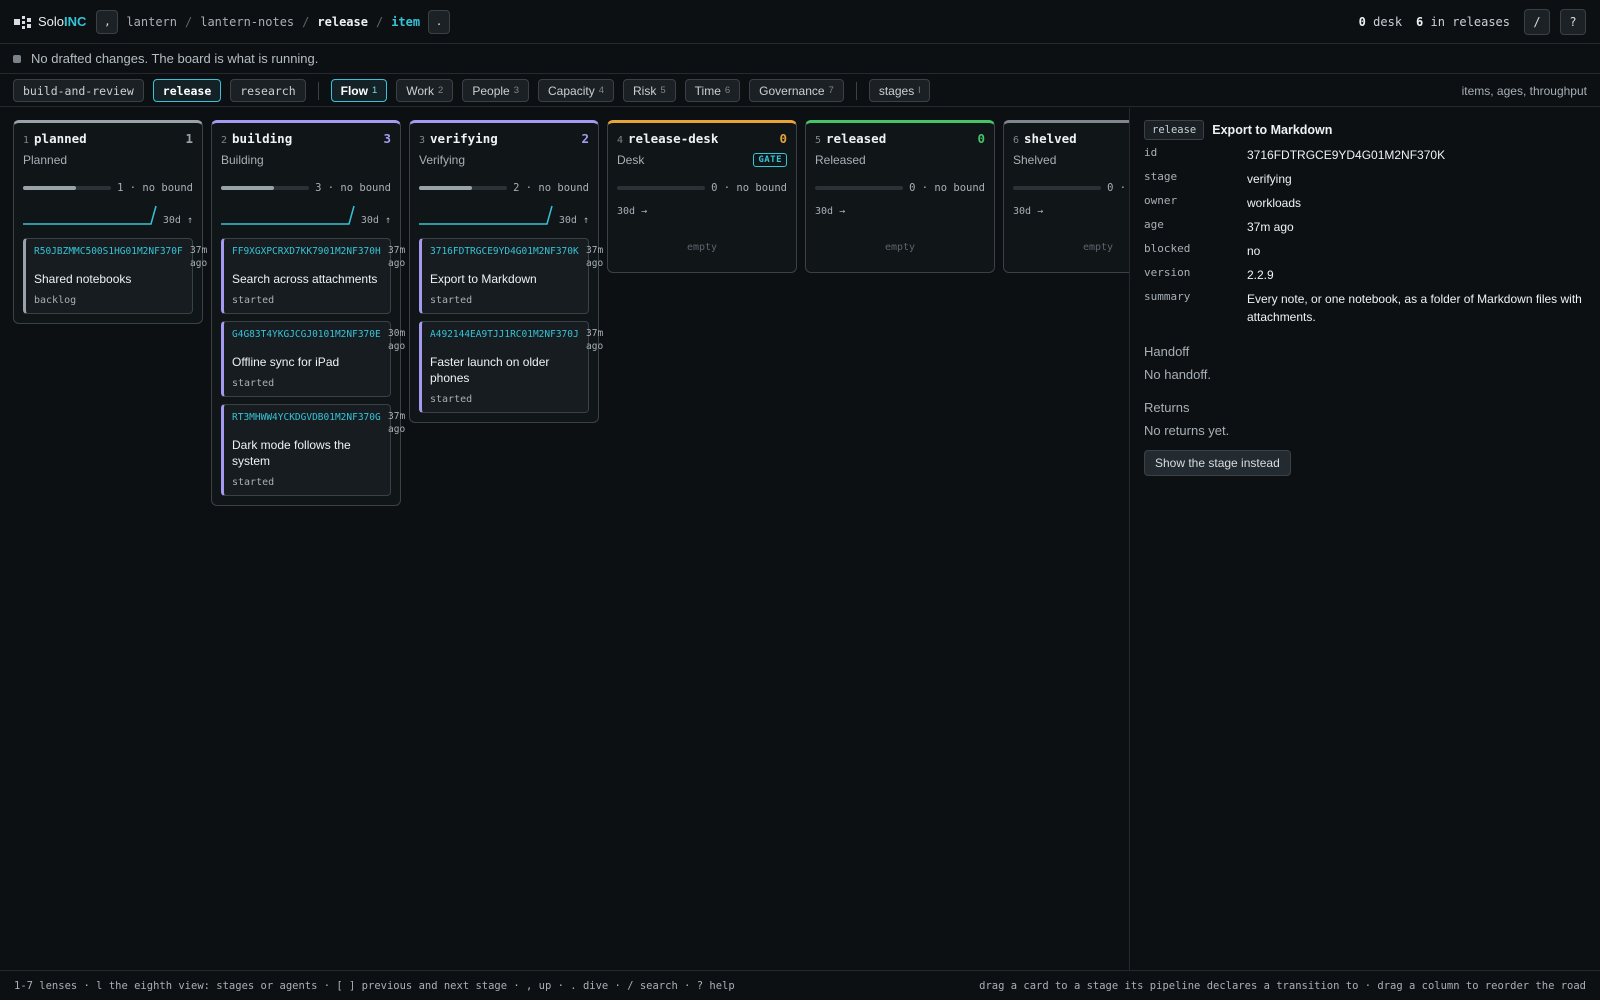  I want to click on lens-tab-capacity: Capacity 4, so click(576, 90).